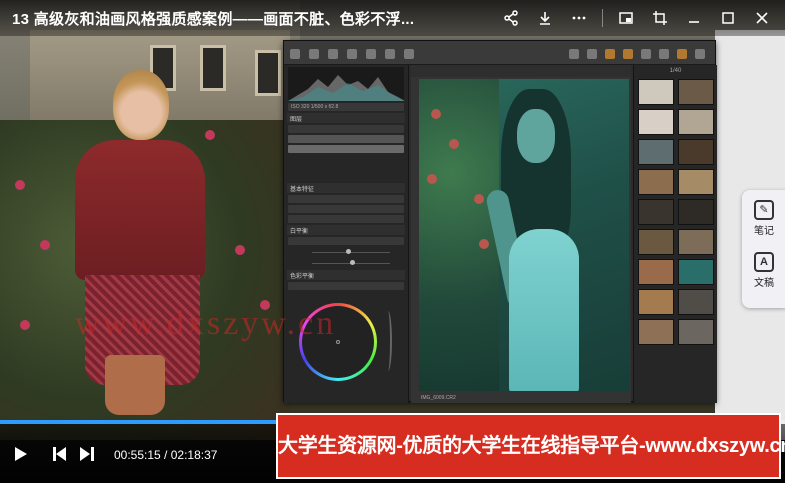 Image resolution: width=785 pixels, height=483 pixels. I want to click on separator, so click(602, 18).